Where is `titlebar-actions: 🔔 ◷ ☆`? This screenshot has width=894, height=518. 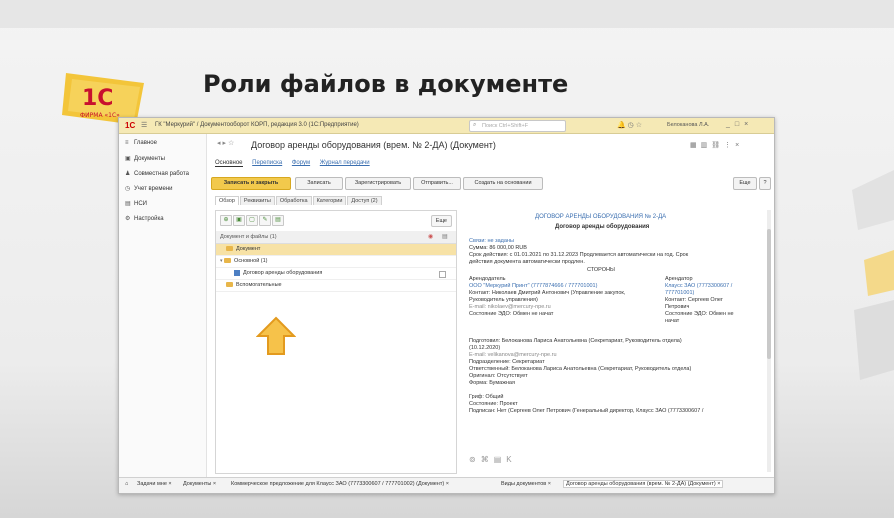
titlebar-actions: 🔔 ◷ ☆ is located at coordinates (629, 125).